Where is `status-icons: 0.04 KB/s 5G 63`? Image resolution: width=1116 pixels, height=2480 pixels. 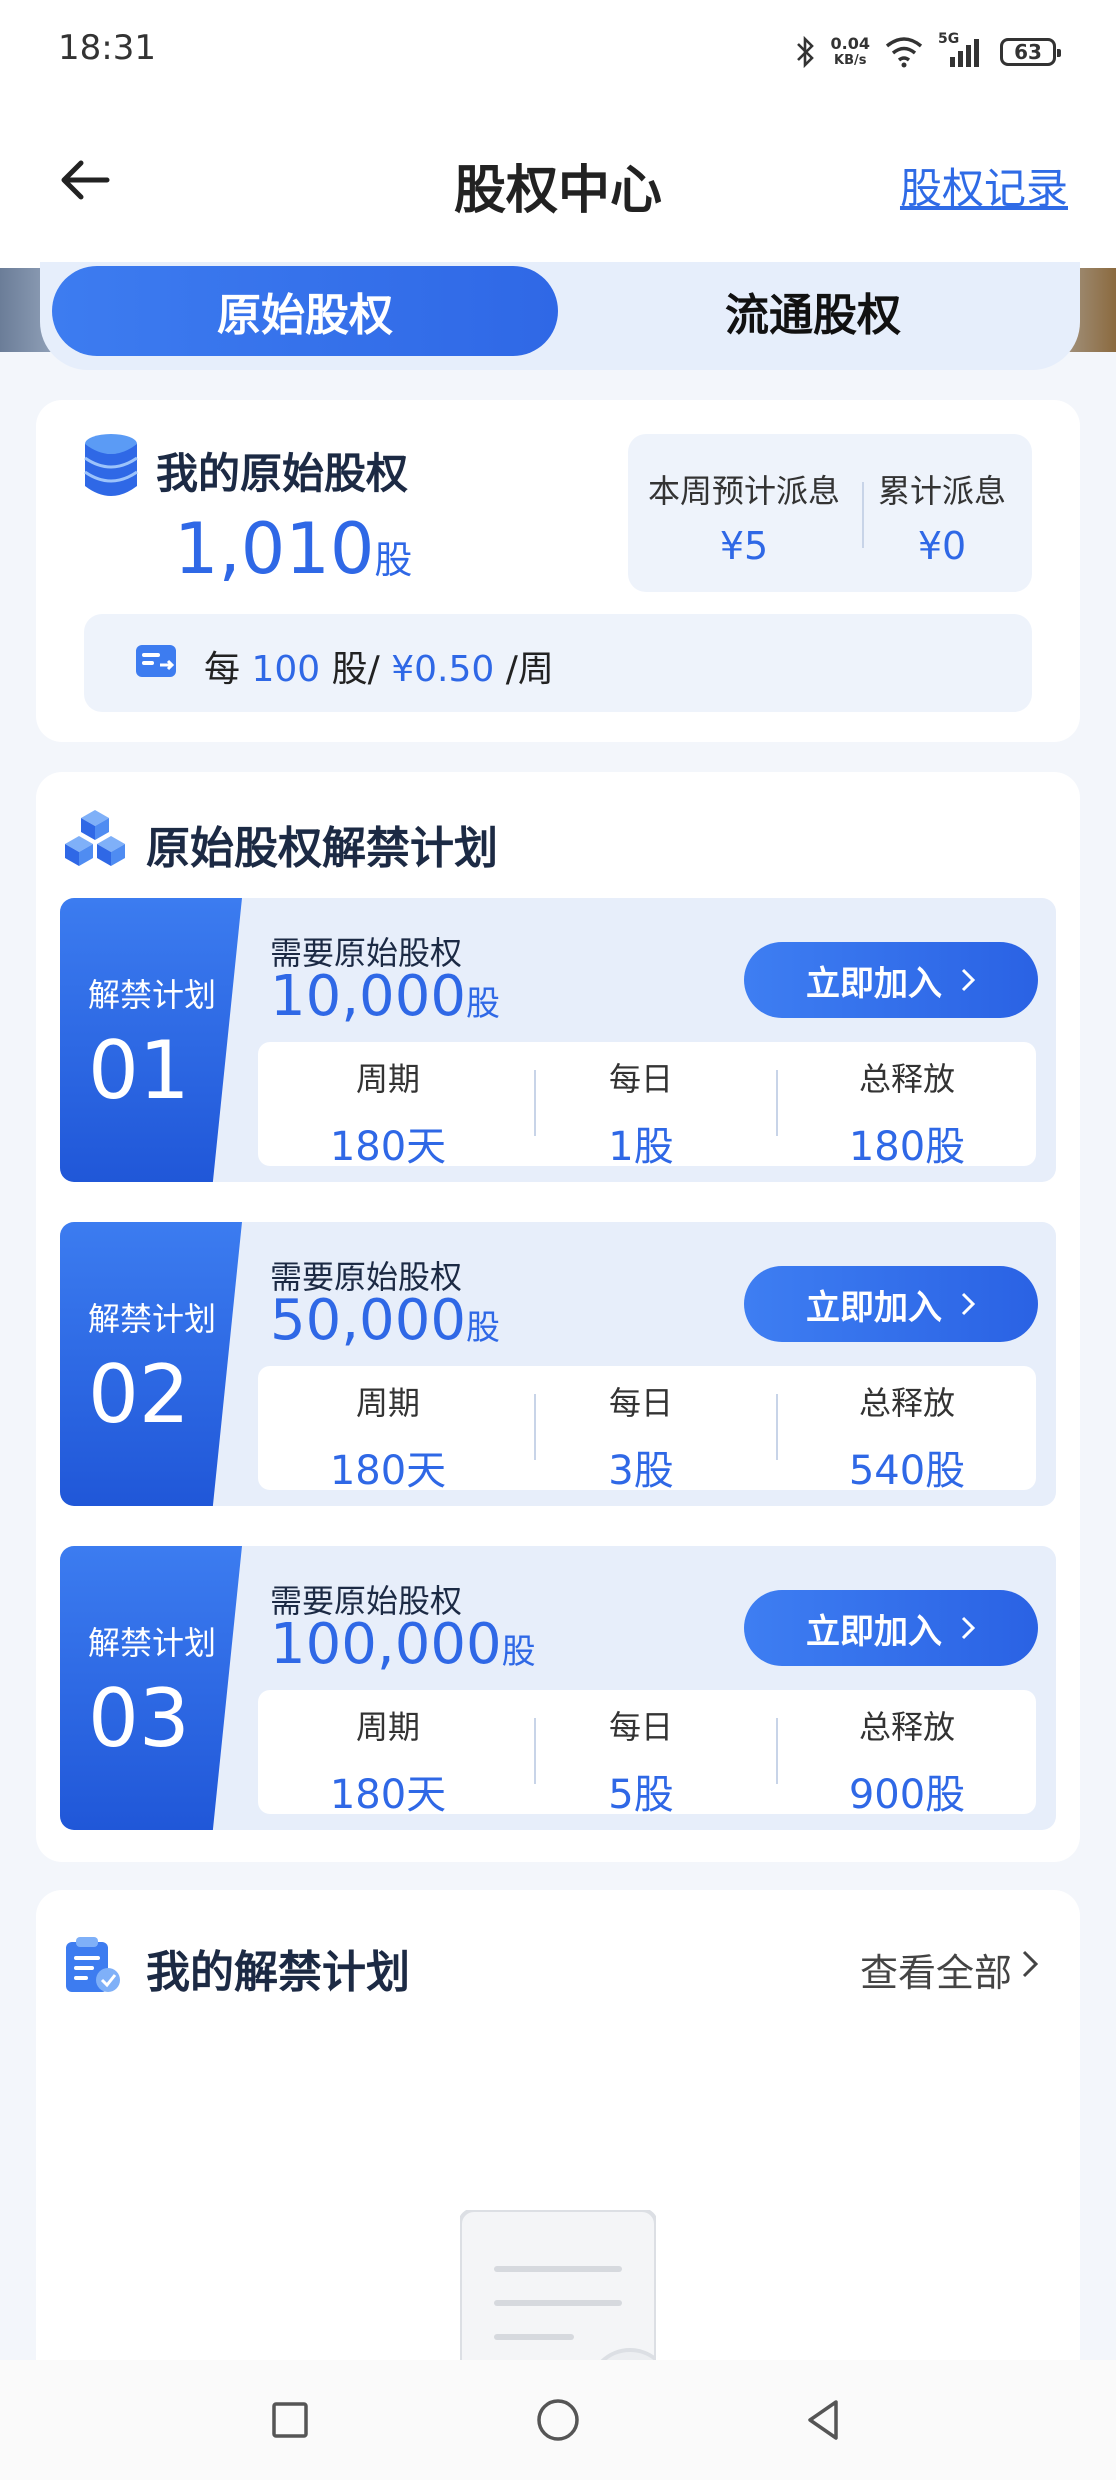 status-icons: 0.04 KB/s 5G 63 is located at coordinates (928, 52).